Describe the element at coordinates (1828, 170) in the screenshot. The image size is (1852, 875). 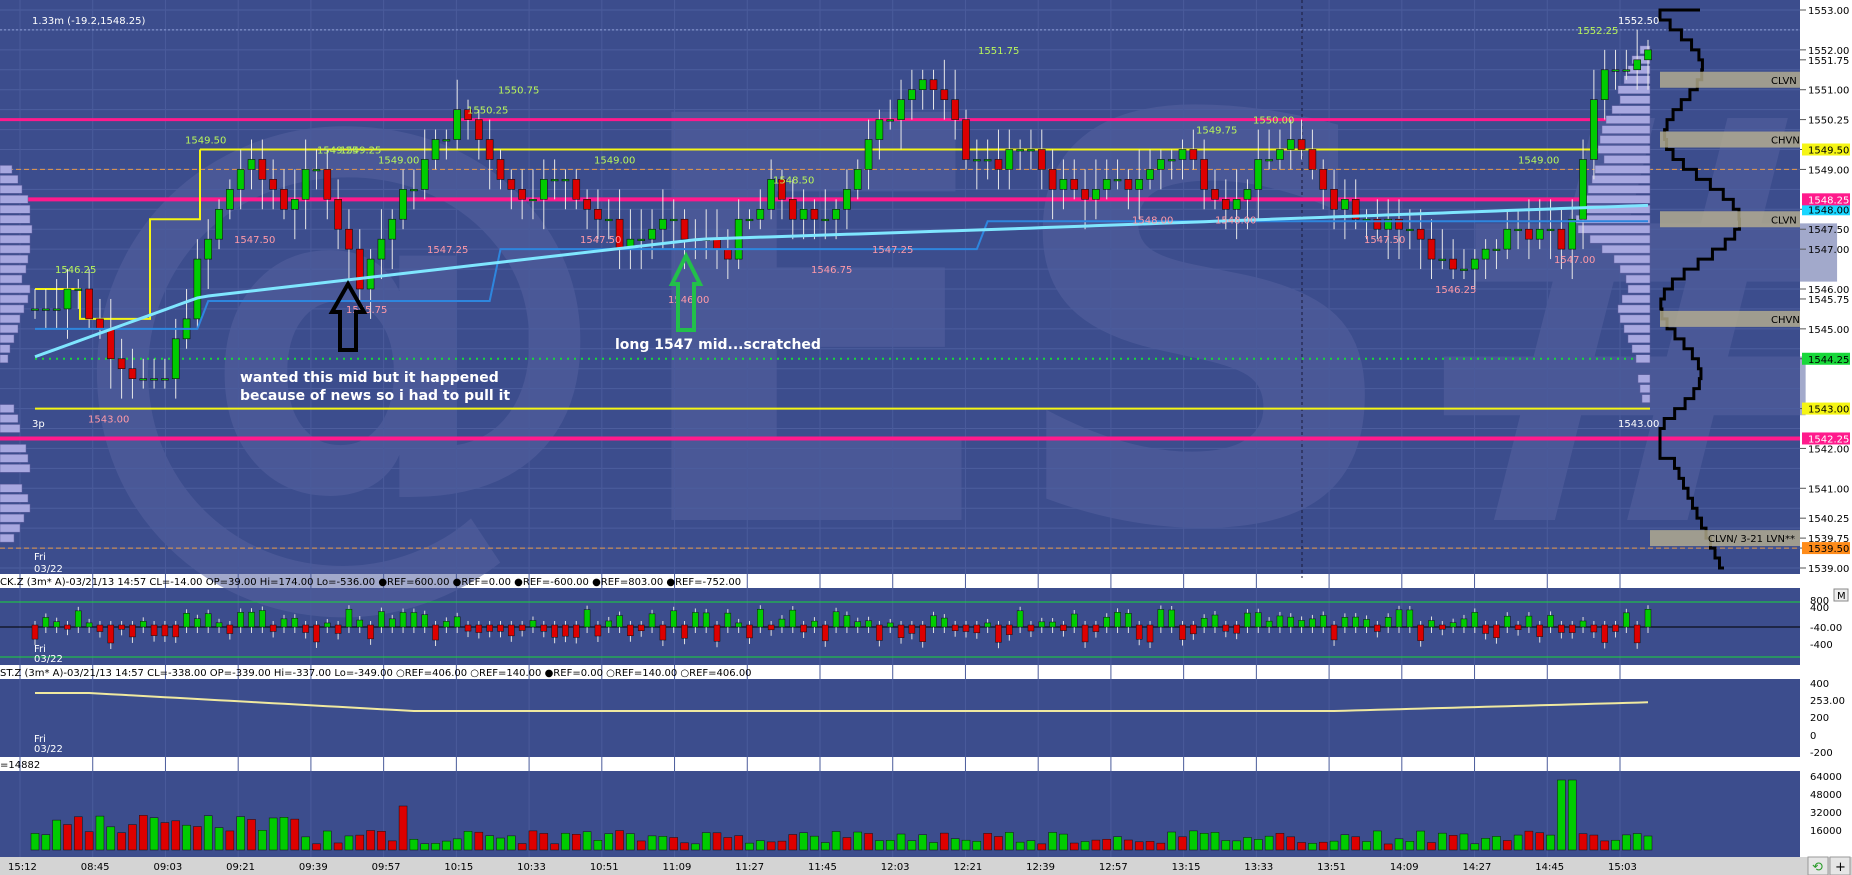
I see `price-label-6: 1549.00` at that location.